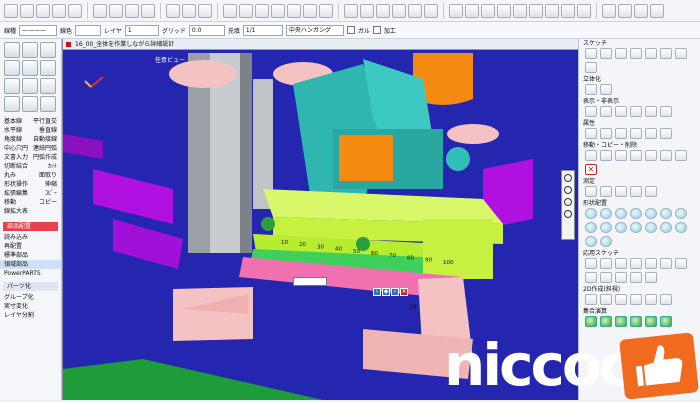 The height and width of the screenshot is (402, 700). Describe the element at coordinates (30, 226) in the screenshot. I see `parts-tab: 部品配置` at that location.